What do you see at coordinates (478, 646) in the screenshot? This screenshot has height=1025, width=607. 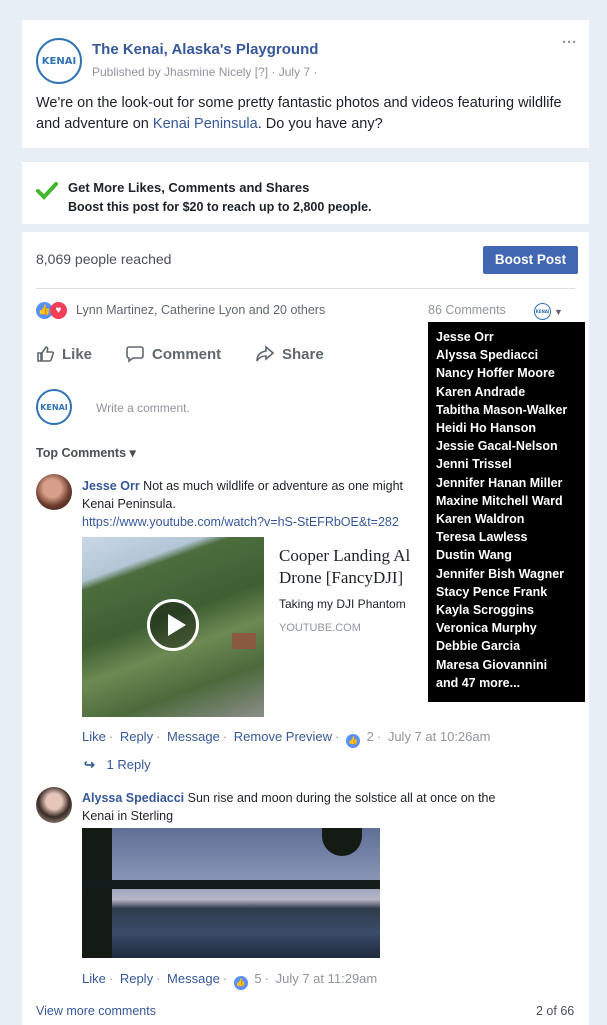 I see `tooltip-name: Debbie Garcia` at bounding box center [478, 646].